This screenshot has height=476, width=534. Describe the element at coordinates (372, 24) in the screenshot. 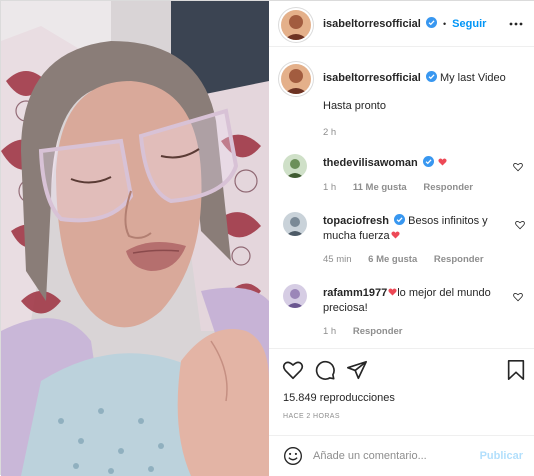

I see `author-username: isabeltorresofficial` at that location.